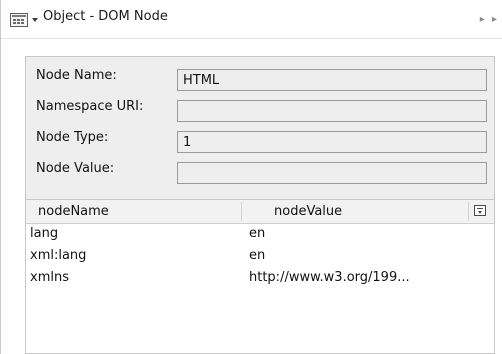  I want to click on view-dropdown-arrow-icon, so click(35, 20).